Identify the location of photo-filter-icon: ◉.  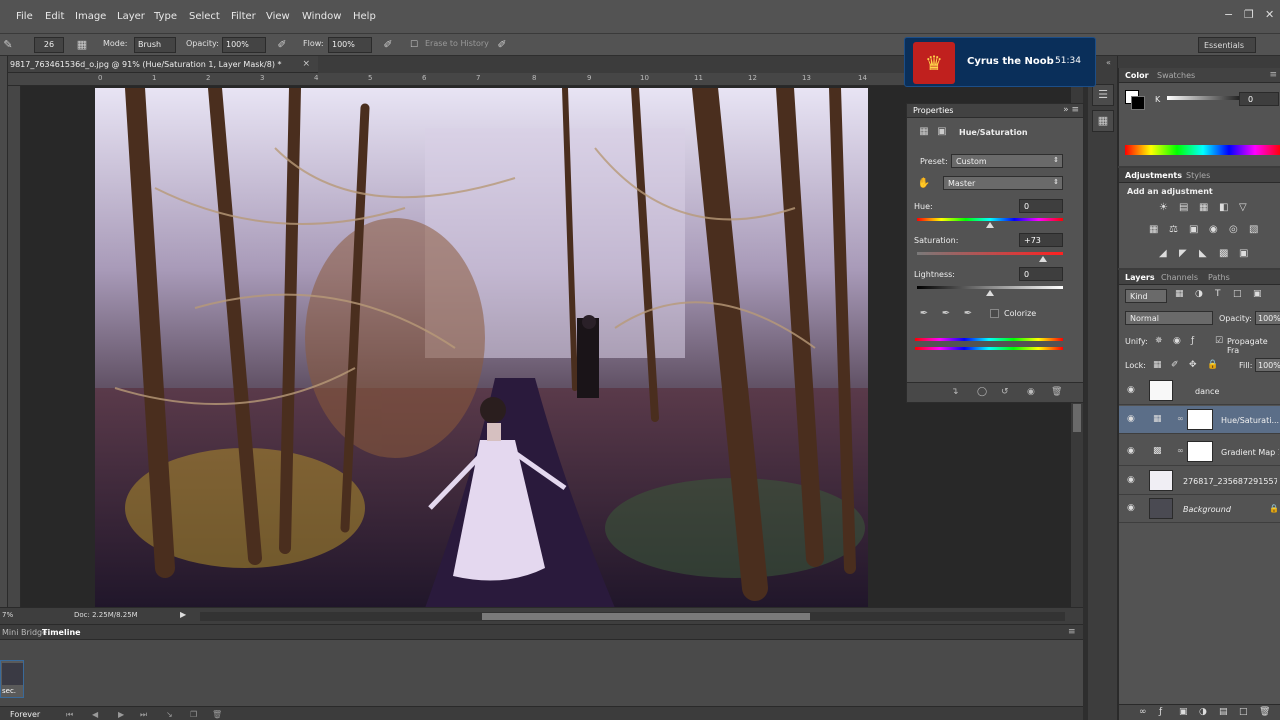
(1213, 229).